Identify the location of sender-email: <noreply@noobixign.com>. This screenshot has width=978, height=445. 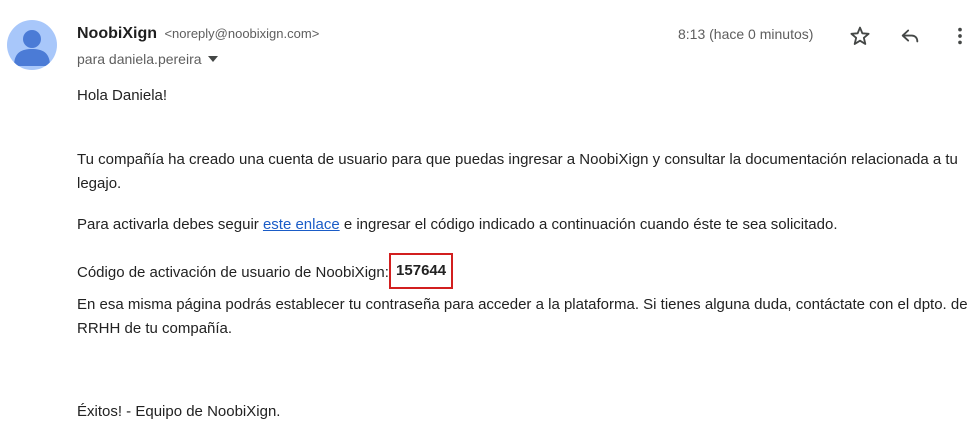
(242, 33).